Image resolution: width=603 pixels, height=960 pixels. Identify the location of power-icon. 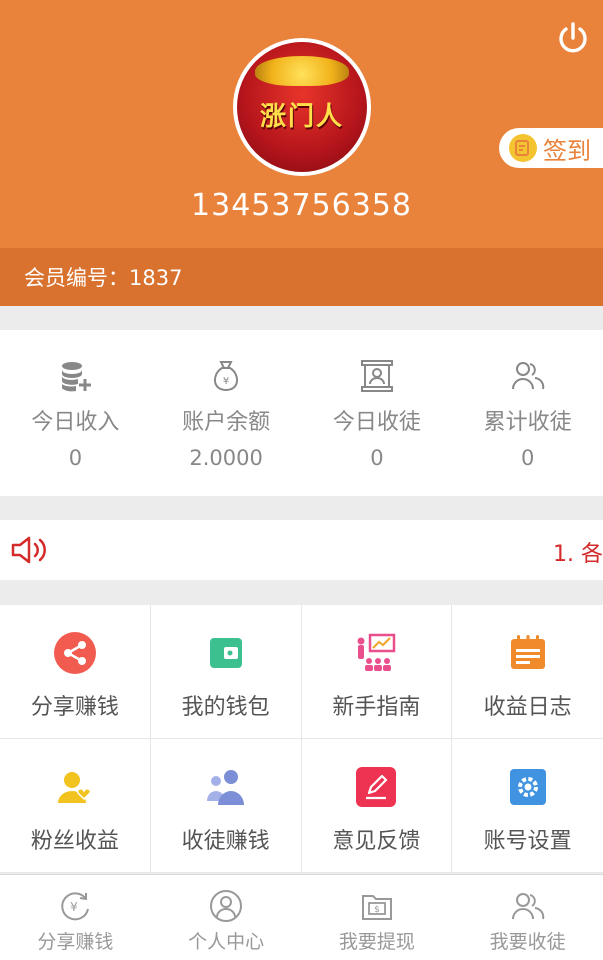
(573, 38).